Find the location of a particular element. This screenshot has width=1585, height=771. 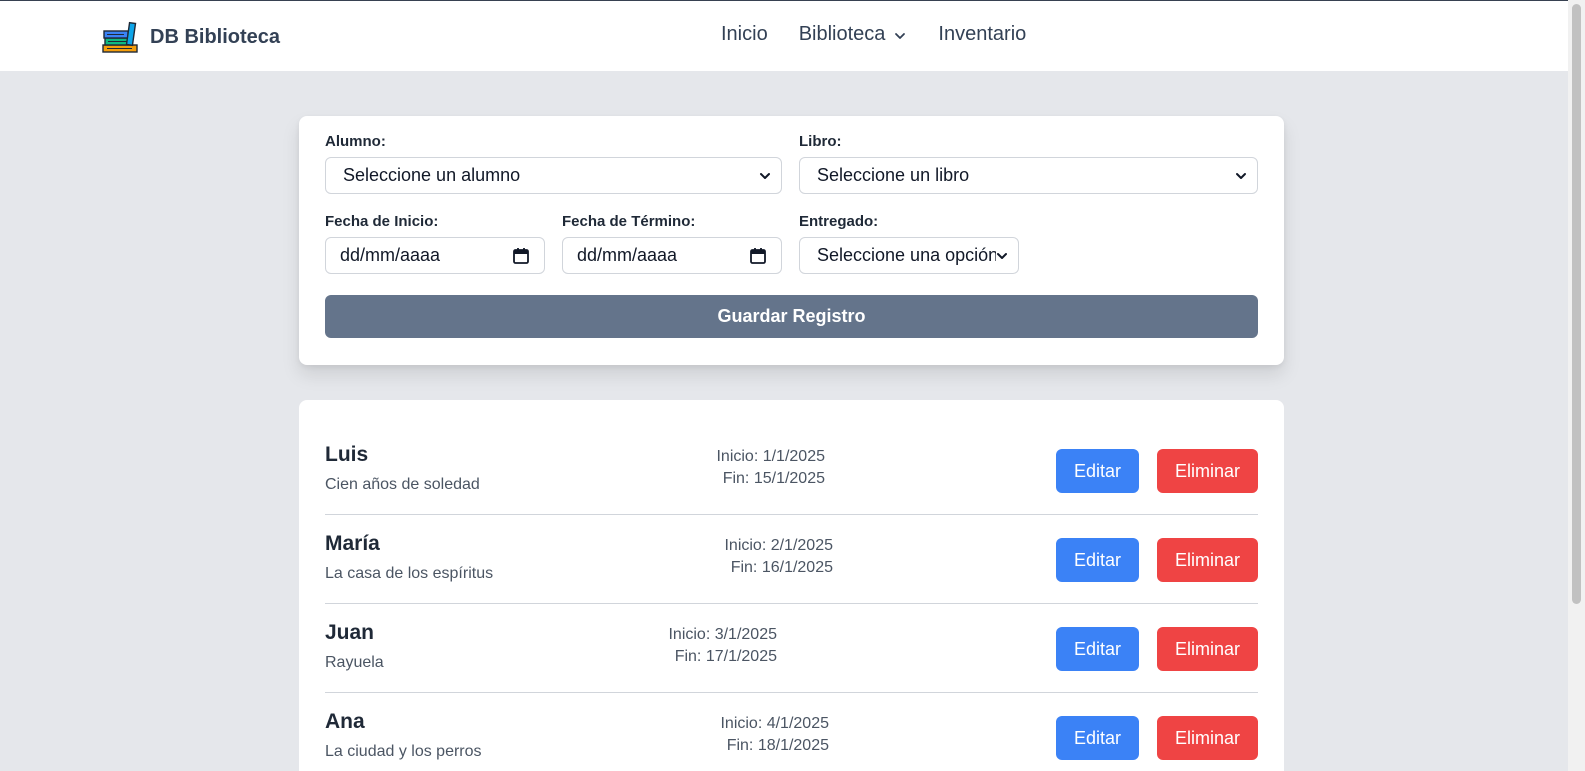

book-title: Rayuela is located at coordinates (354, 662).